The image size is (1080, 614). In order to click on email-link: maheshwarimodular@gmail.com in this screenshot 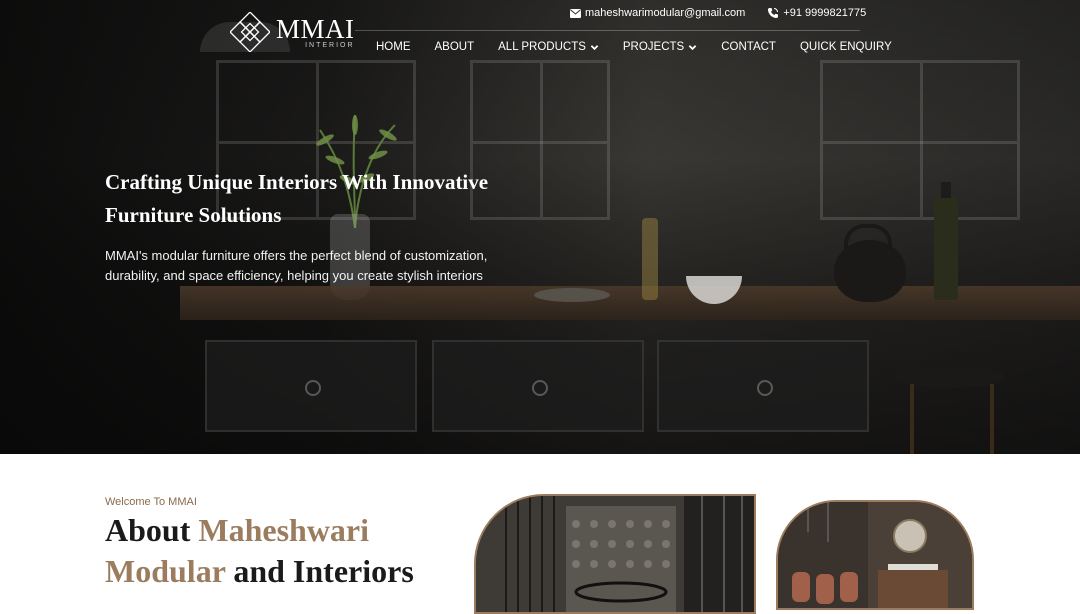, I will do `click(657, 13)`.